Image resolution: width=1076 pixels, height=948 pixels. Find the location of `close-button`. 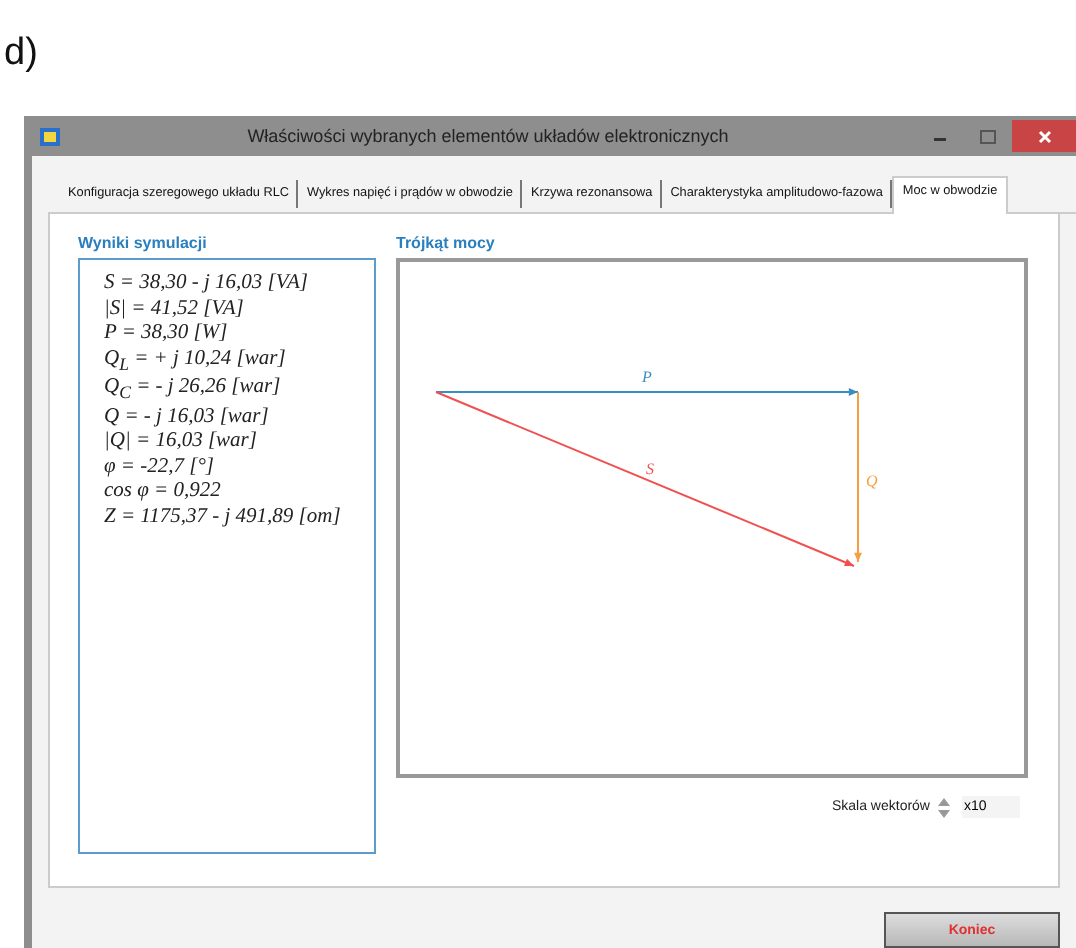

close-button is located at coordinates (1044, 136).